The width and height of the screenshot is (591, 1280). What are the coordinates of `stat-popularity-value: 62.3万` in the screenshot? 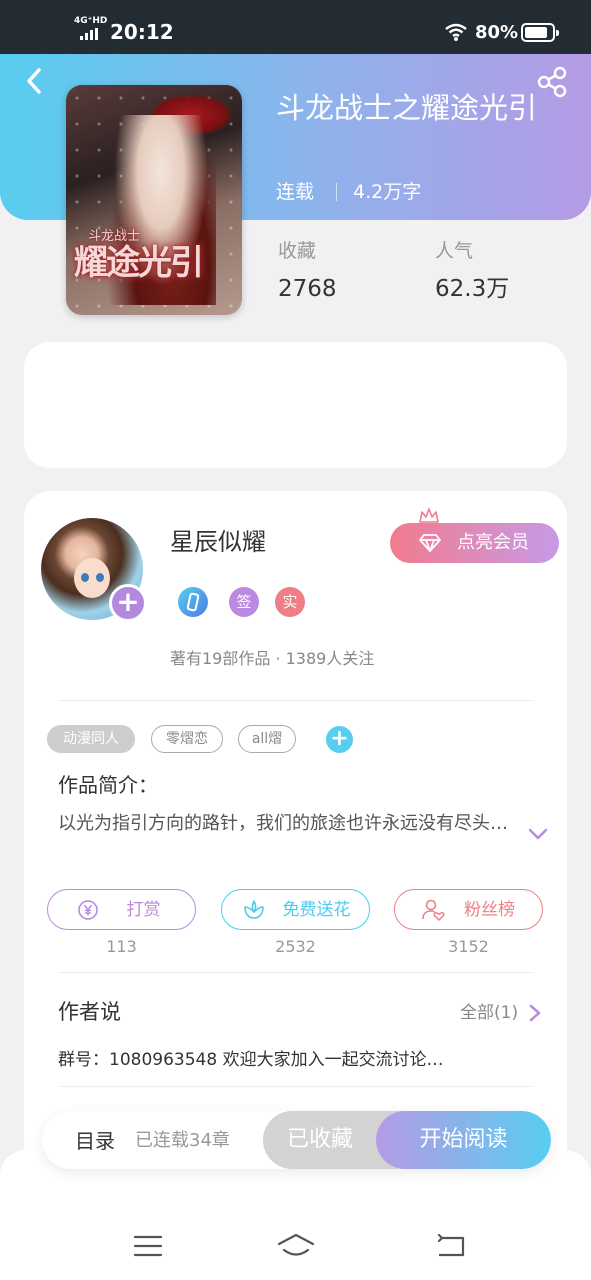 It's located at (472, 289).